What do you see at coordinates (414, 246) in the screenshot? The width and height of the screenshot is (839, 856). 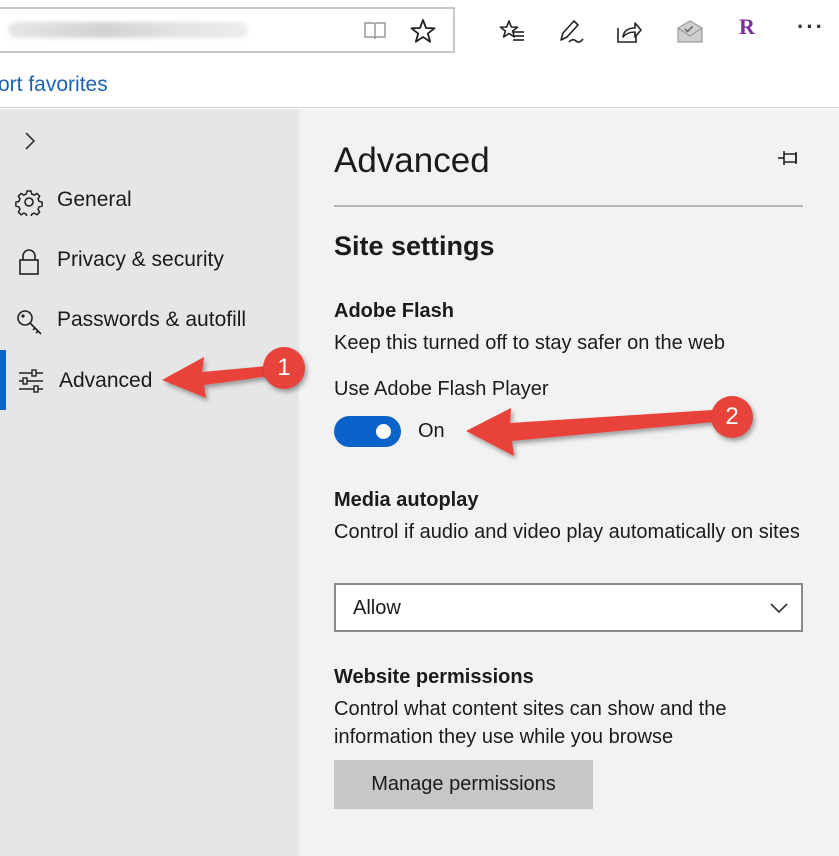 I see `section-title: Site settings` at bounding box center [414, 246].